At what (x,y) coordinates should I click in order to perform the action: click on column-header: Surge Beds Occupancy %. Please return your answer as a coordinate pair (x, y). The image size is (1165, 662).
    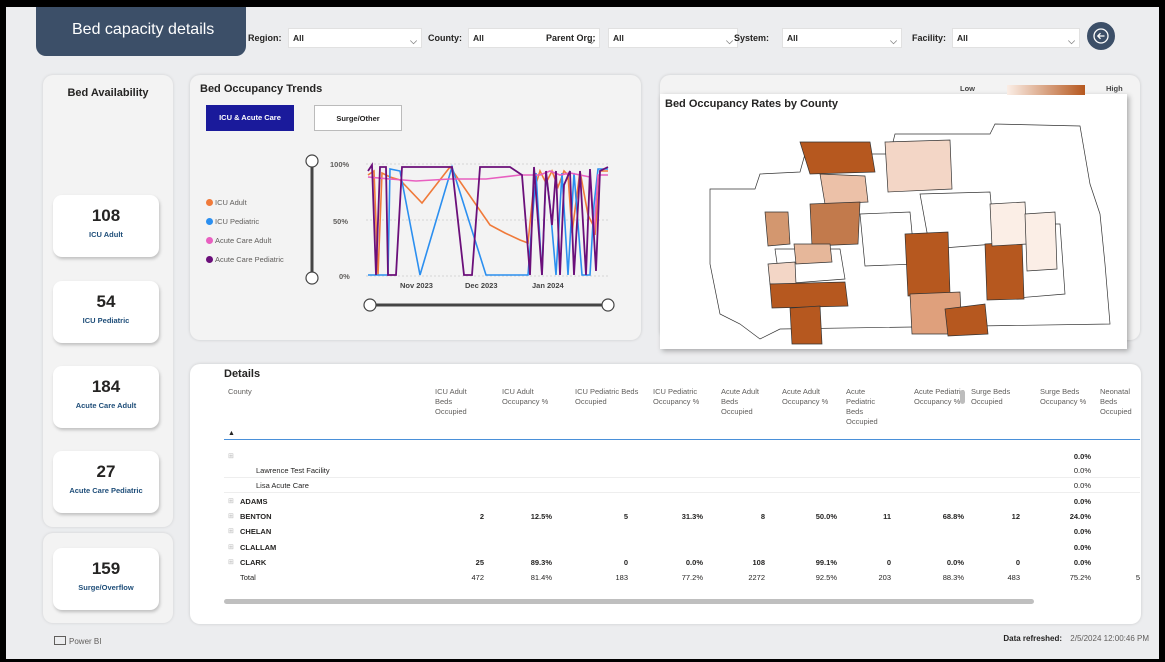
    Looking at the image, I should click on (1065, 397).